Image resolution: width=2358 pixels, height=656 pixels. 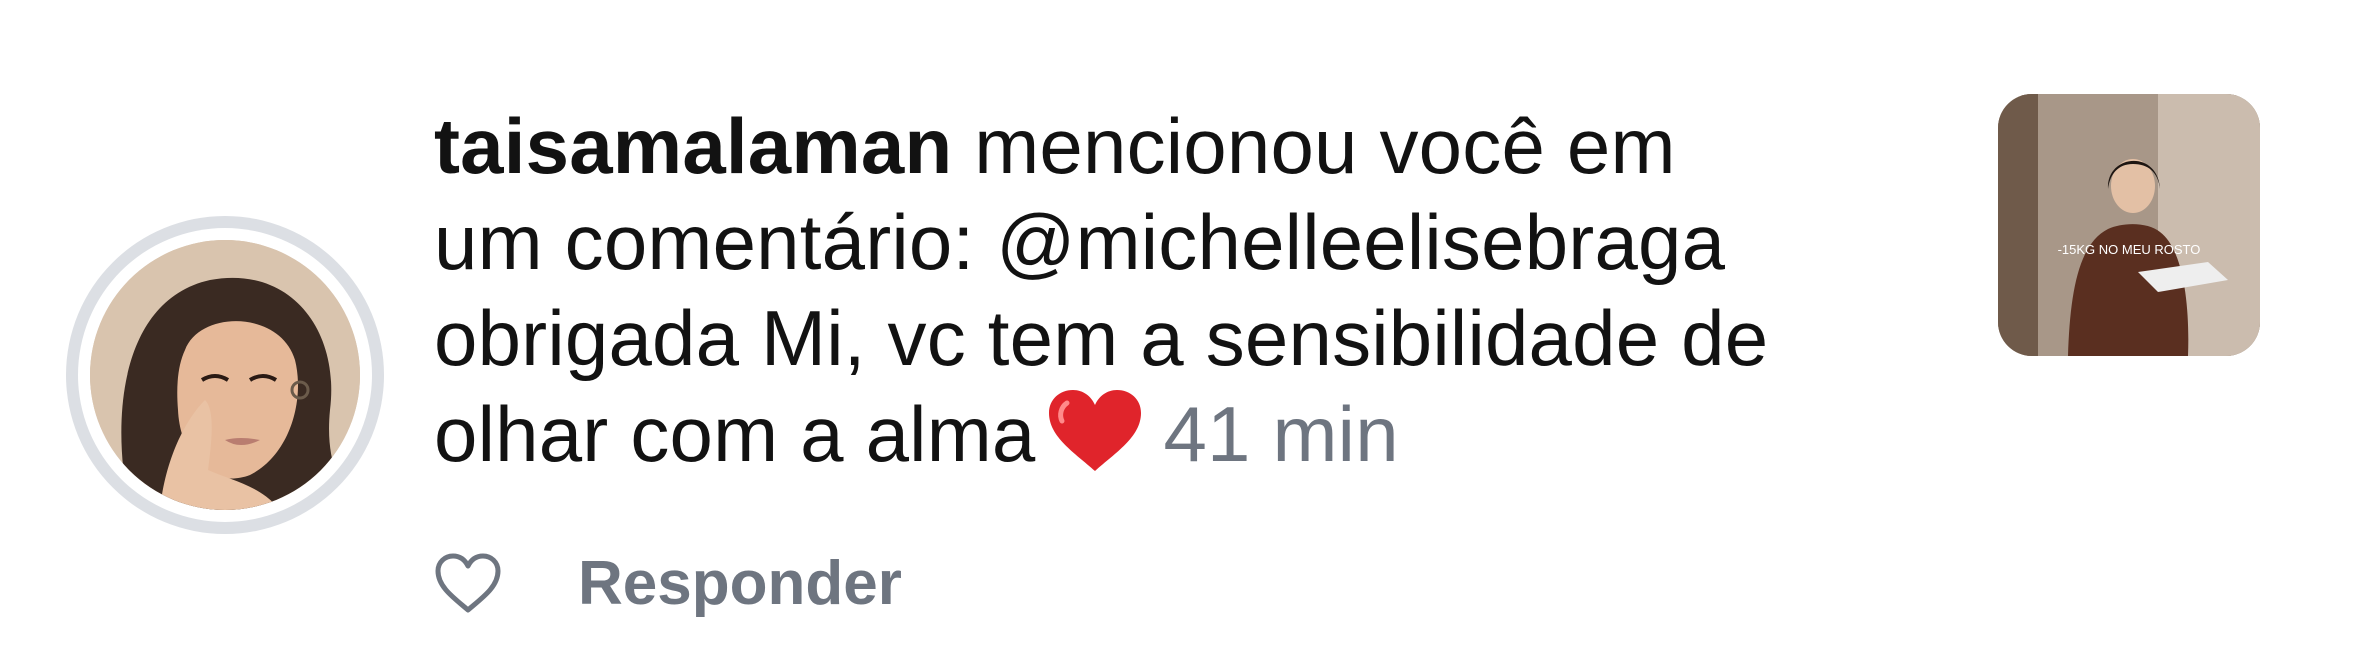 I want to click on heart-outline-icon, so click(x=468, y=583).